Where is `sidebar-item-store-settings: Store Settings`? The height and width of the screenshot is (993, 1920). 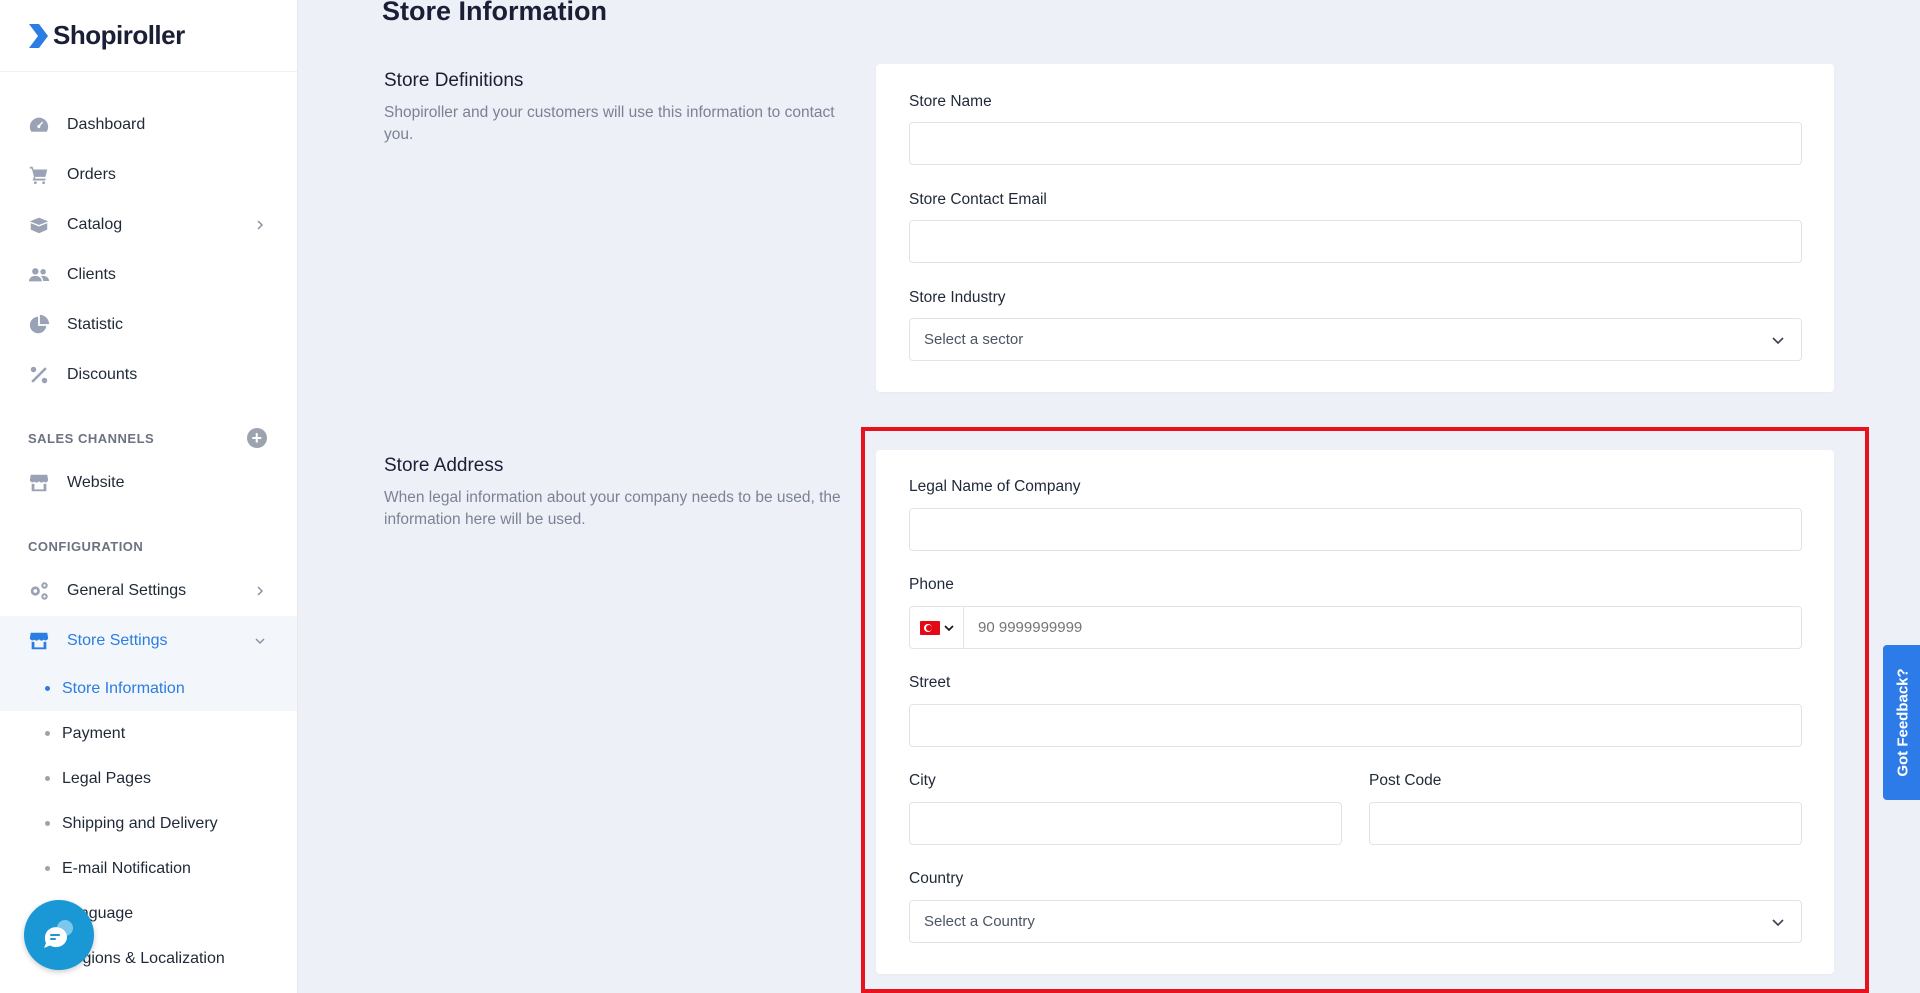
sidebar-item-store-settings: Store Settings is located at coordinates (148, 641).